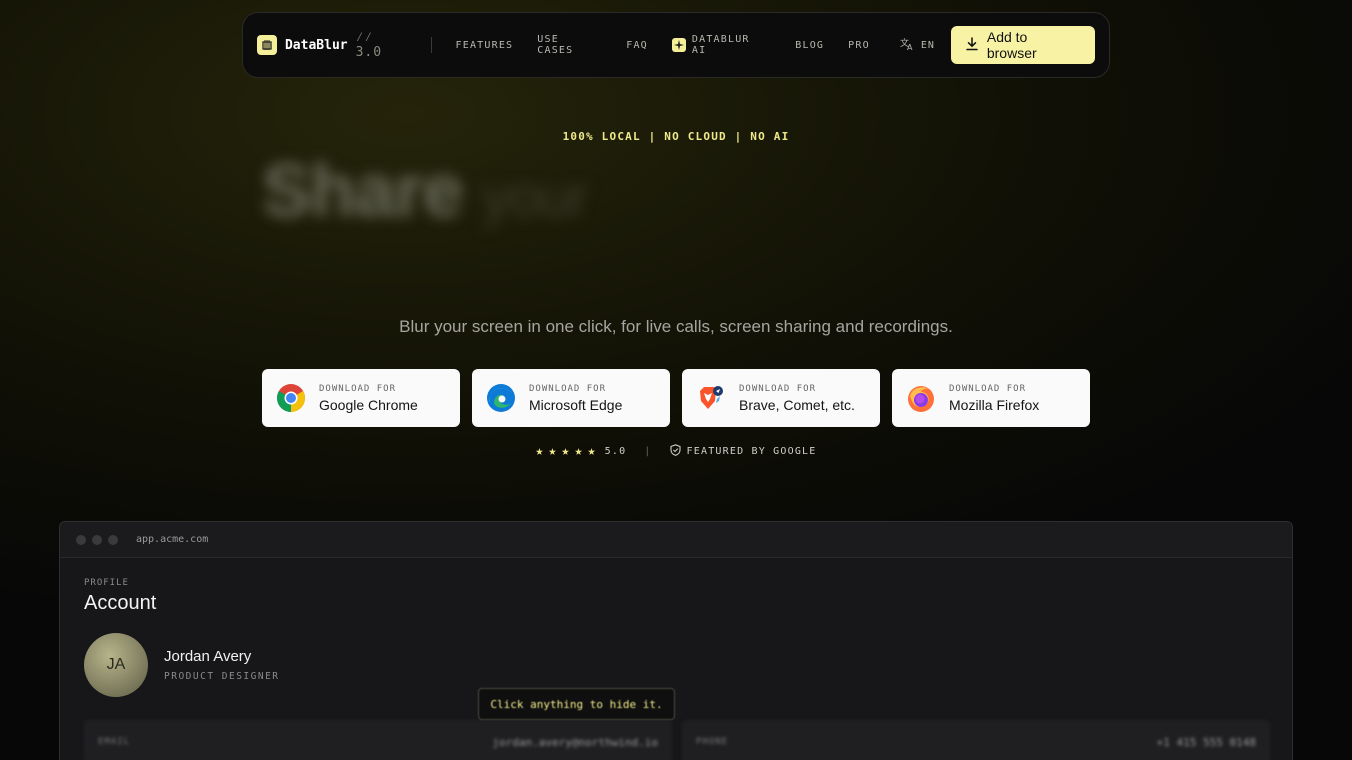 This screenshot has height=760, width=1352. I want to click on featured-by-google: FEATURED BY GOOGLE, so click(751, 451).